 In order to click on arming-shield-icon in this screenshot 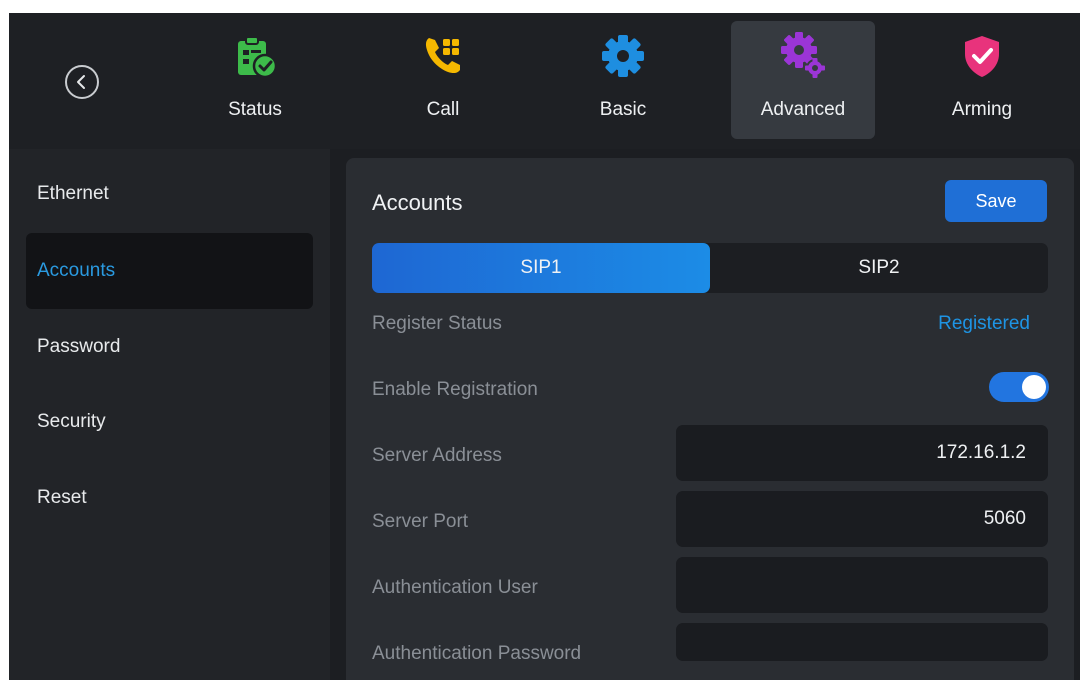, I will do `click(982, 56)`.